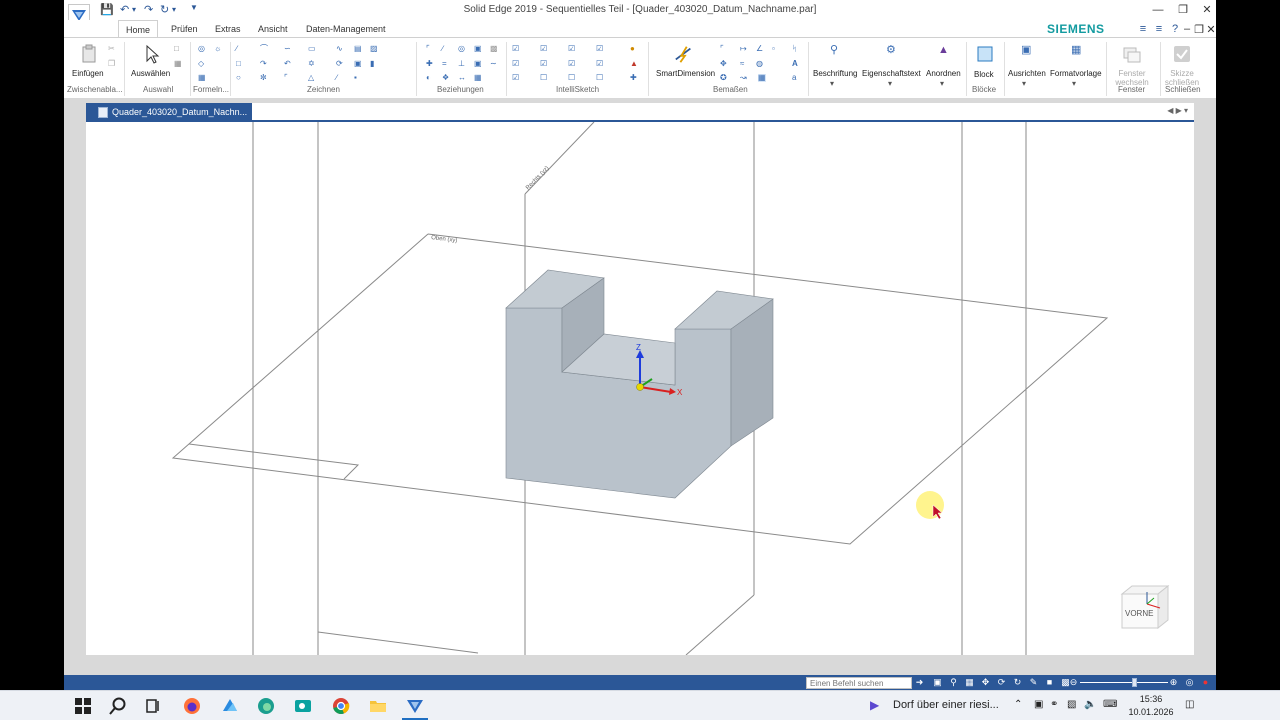 This screenshot has width=1280, height=720. What do you see at coordinates (942, 84) in the screenshot?
I see `arrange-dropdown-icon: ▾` at bounding box center [942, 84].